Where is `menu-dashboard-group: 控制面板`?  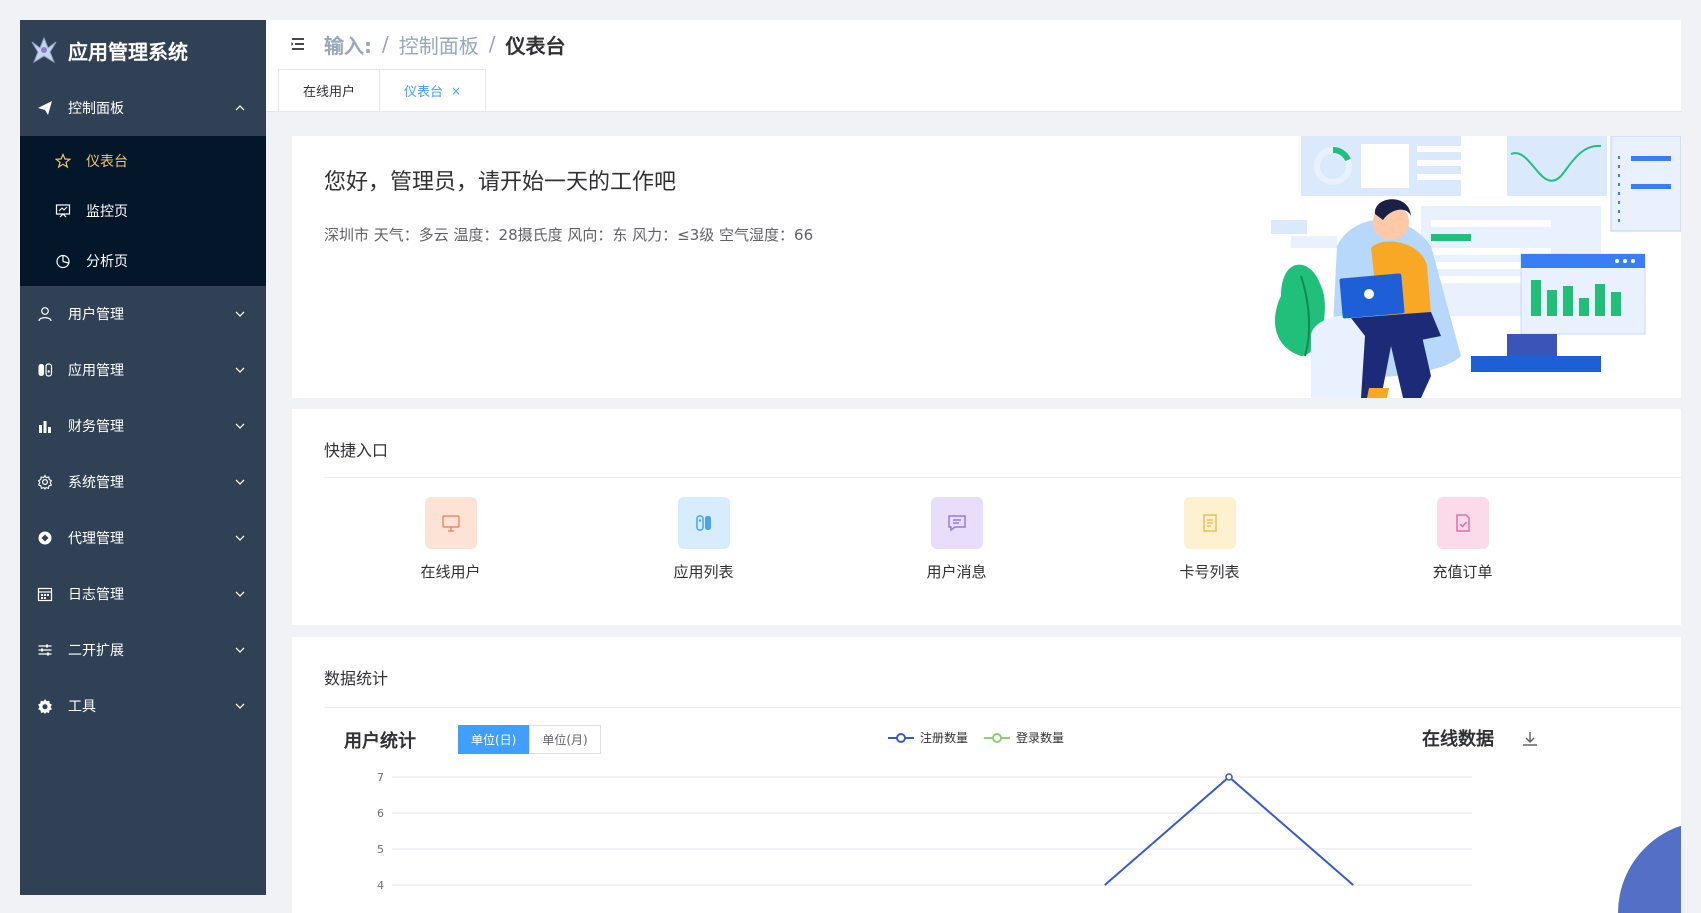 menu-dashboard-group: 控制面板 is located at coordinates (143, 108).